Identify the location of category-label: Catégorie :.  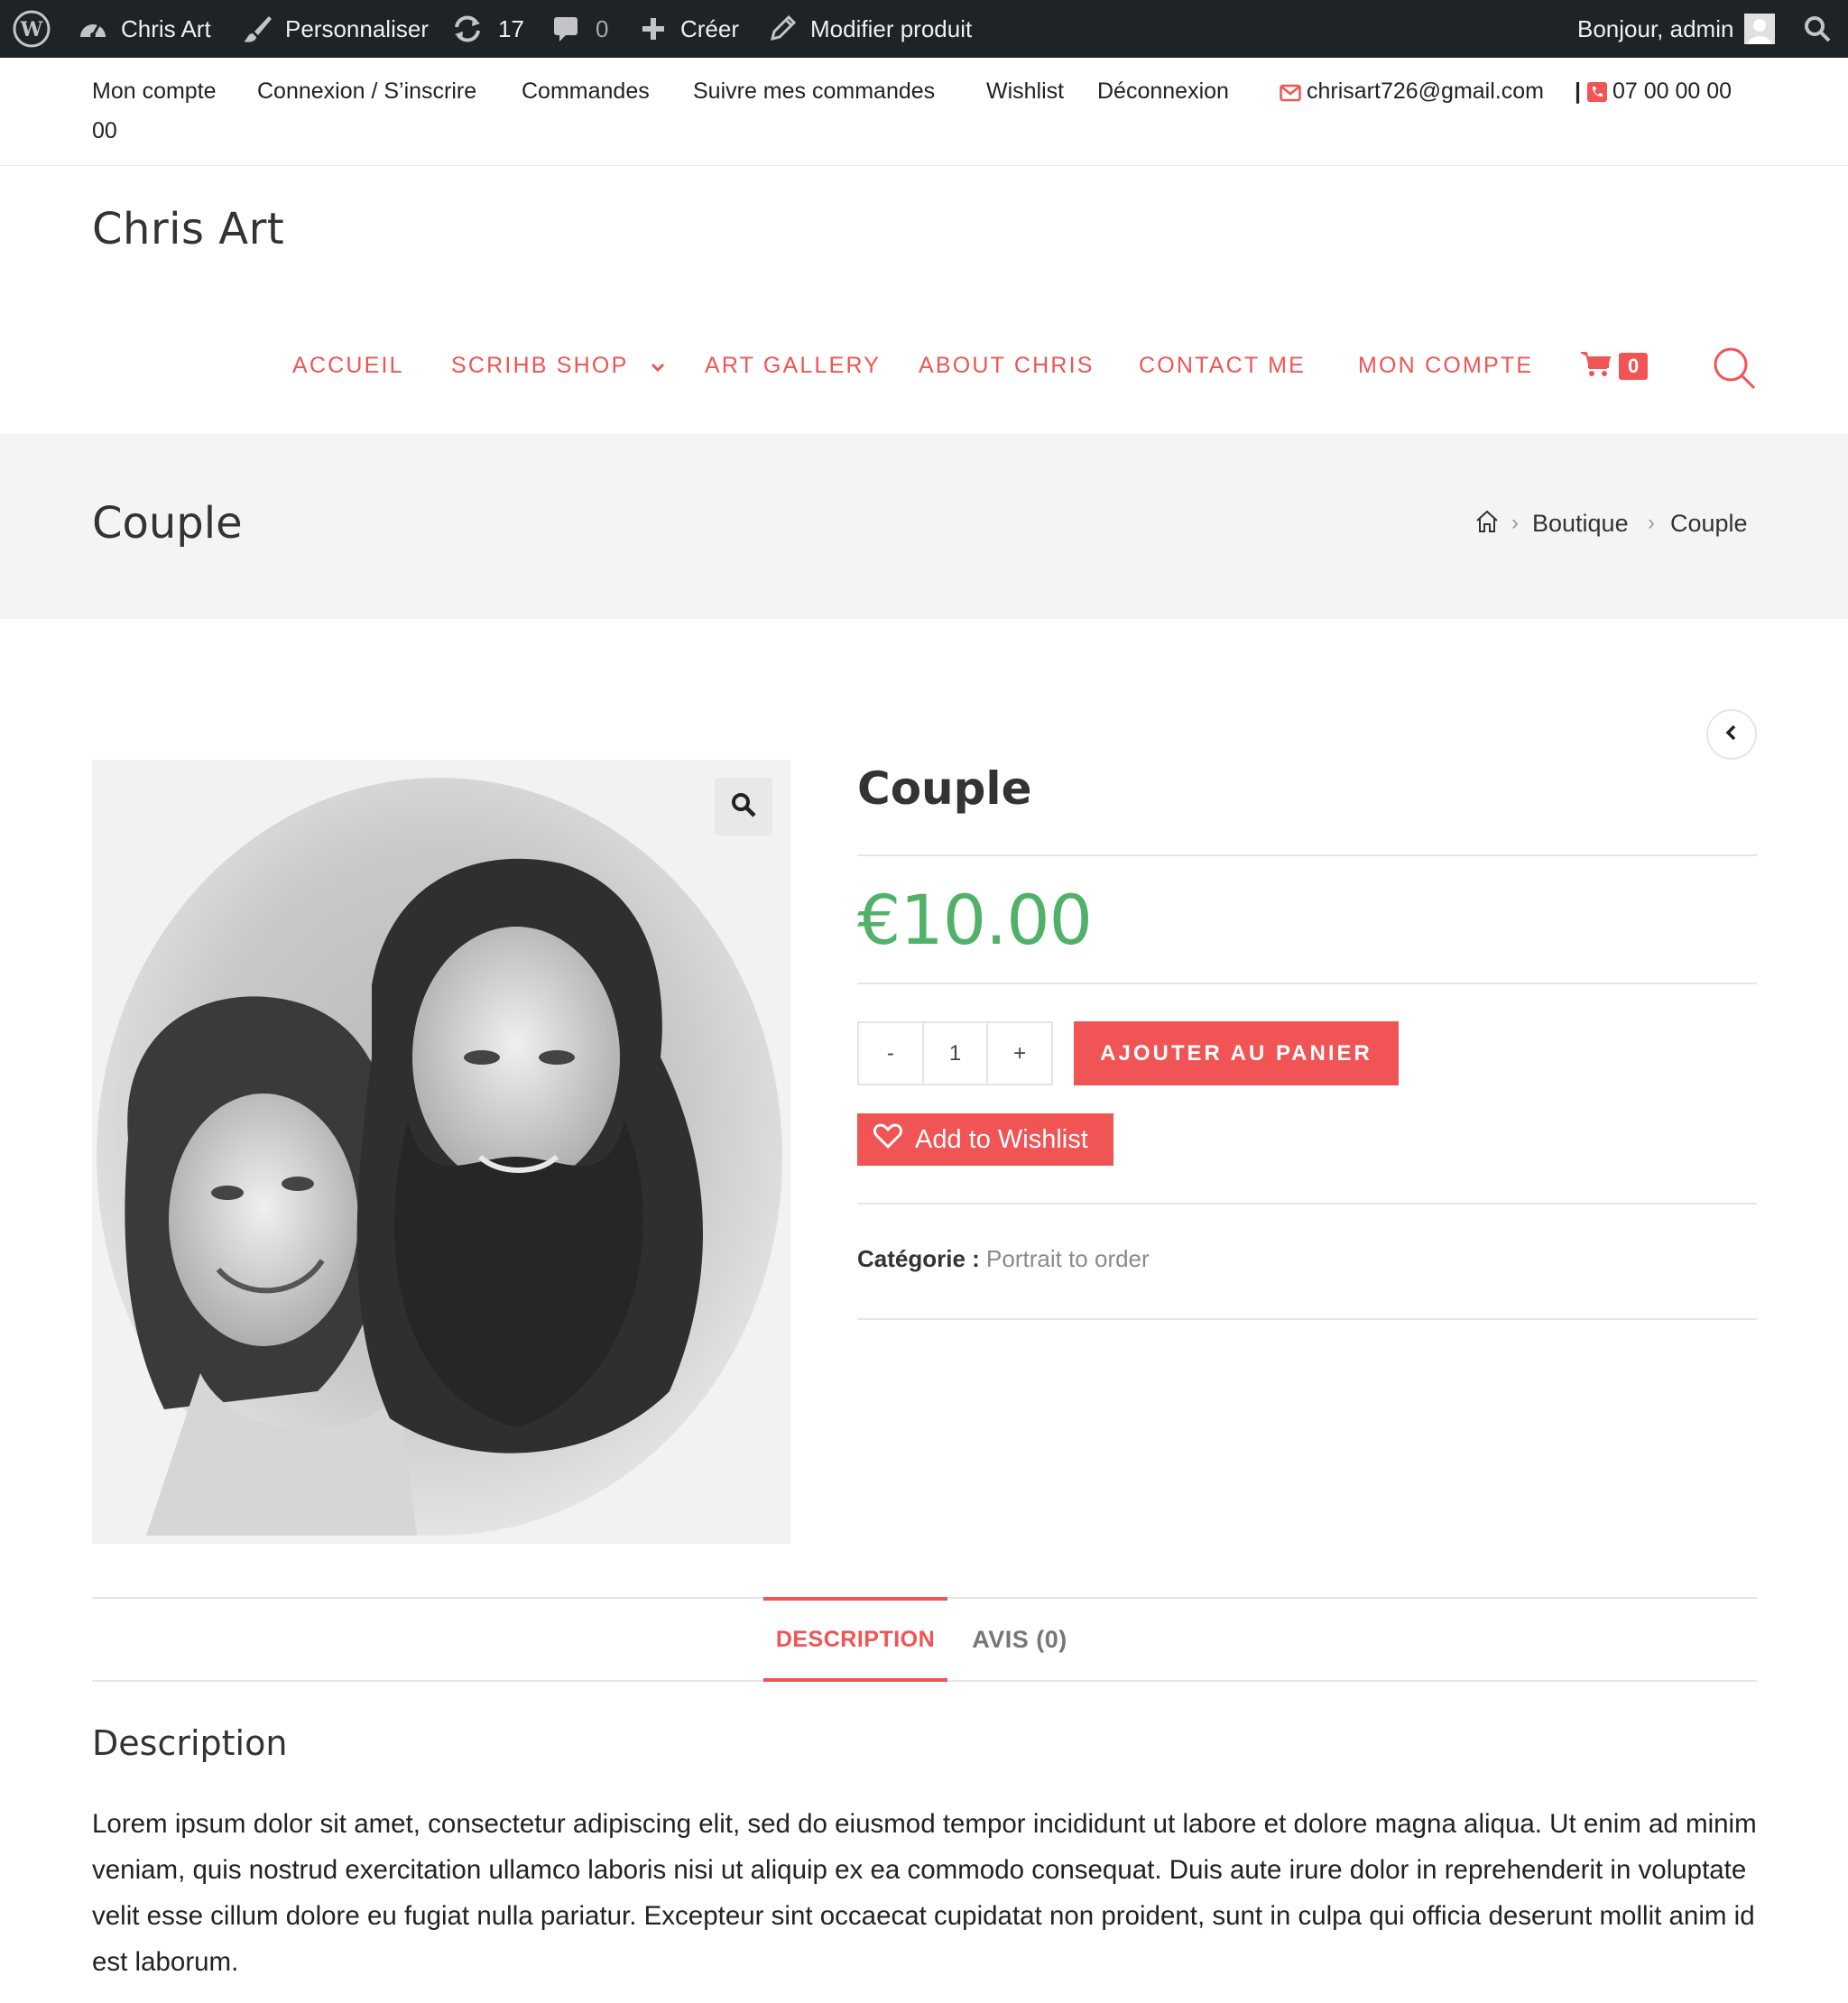
(918, 1258).